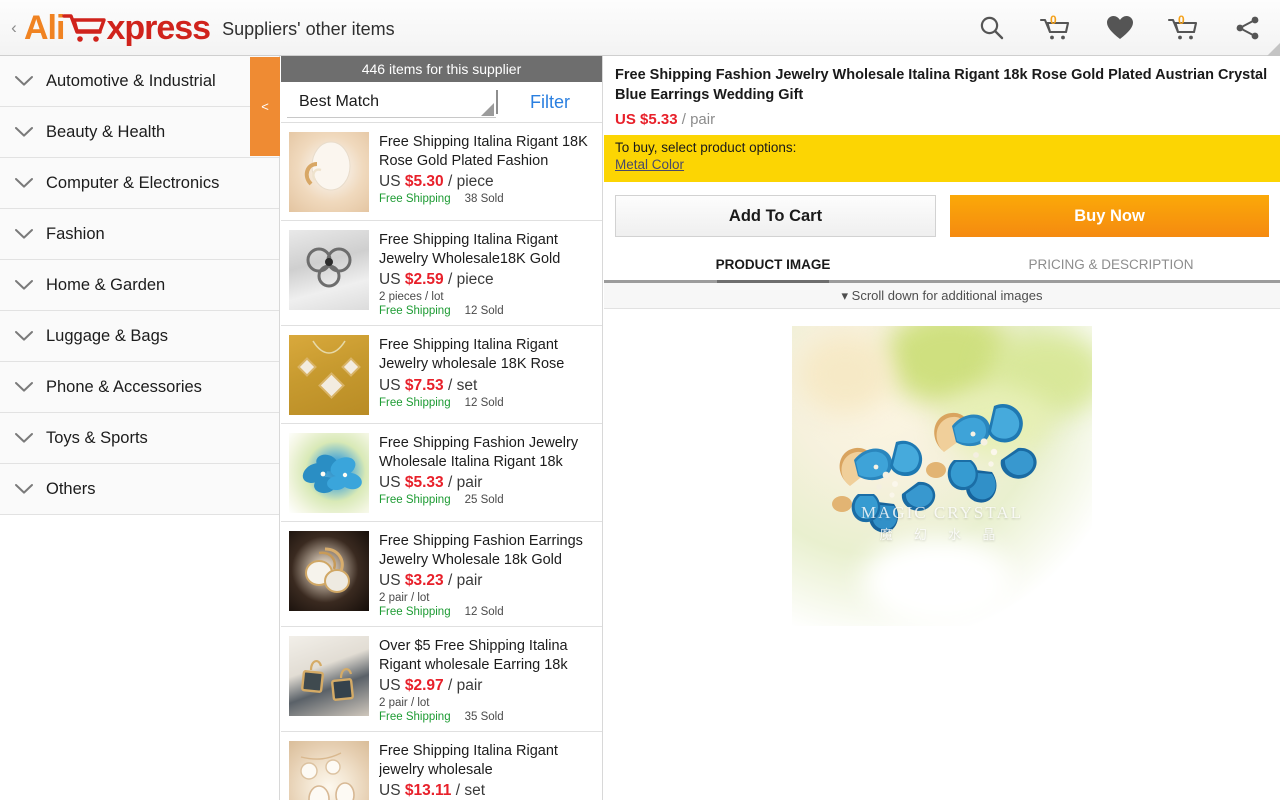 The height and width of the screenshot is (800, 1280). Describe the element at coordinates (649, 164) in the screenshot. I see `metal-color-option-link: Metal Color` at that location.